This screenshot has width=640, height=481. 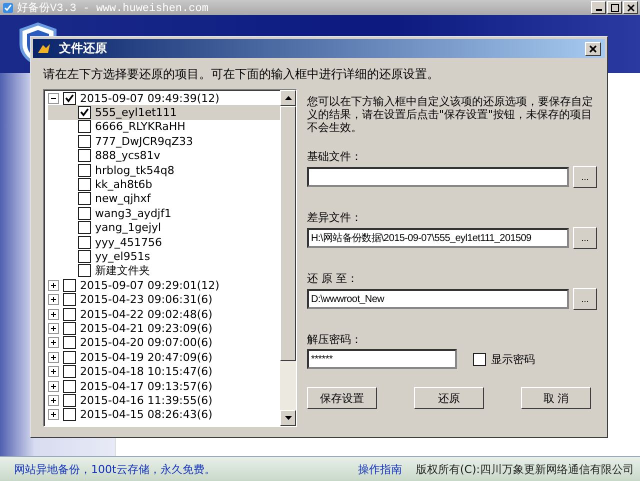 What do you see at coordinates (438, 299) in the screenshot?
I see `path-field: D:\wwwroot_New` at bounding box center [438, 299].